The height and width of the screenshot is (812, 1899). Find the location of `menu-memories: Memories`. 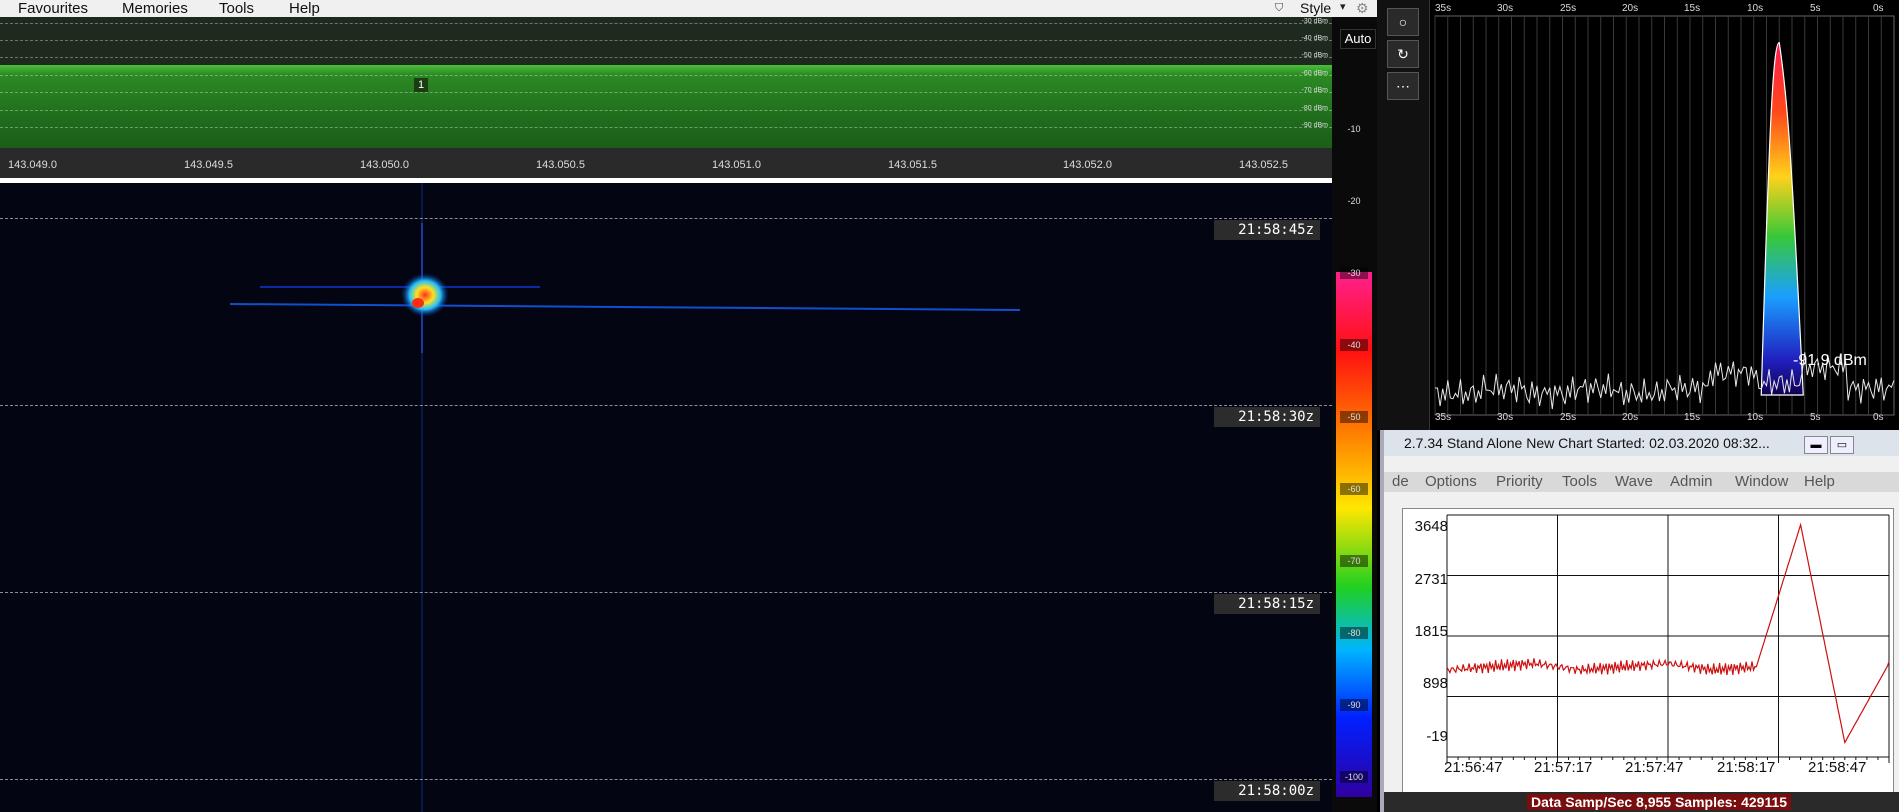

menu-memories: Memories is located at coordinates (155, 8).